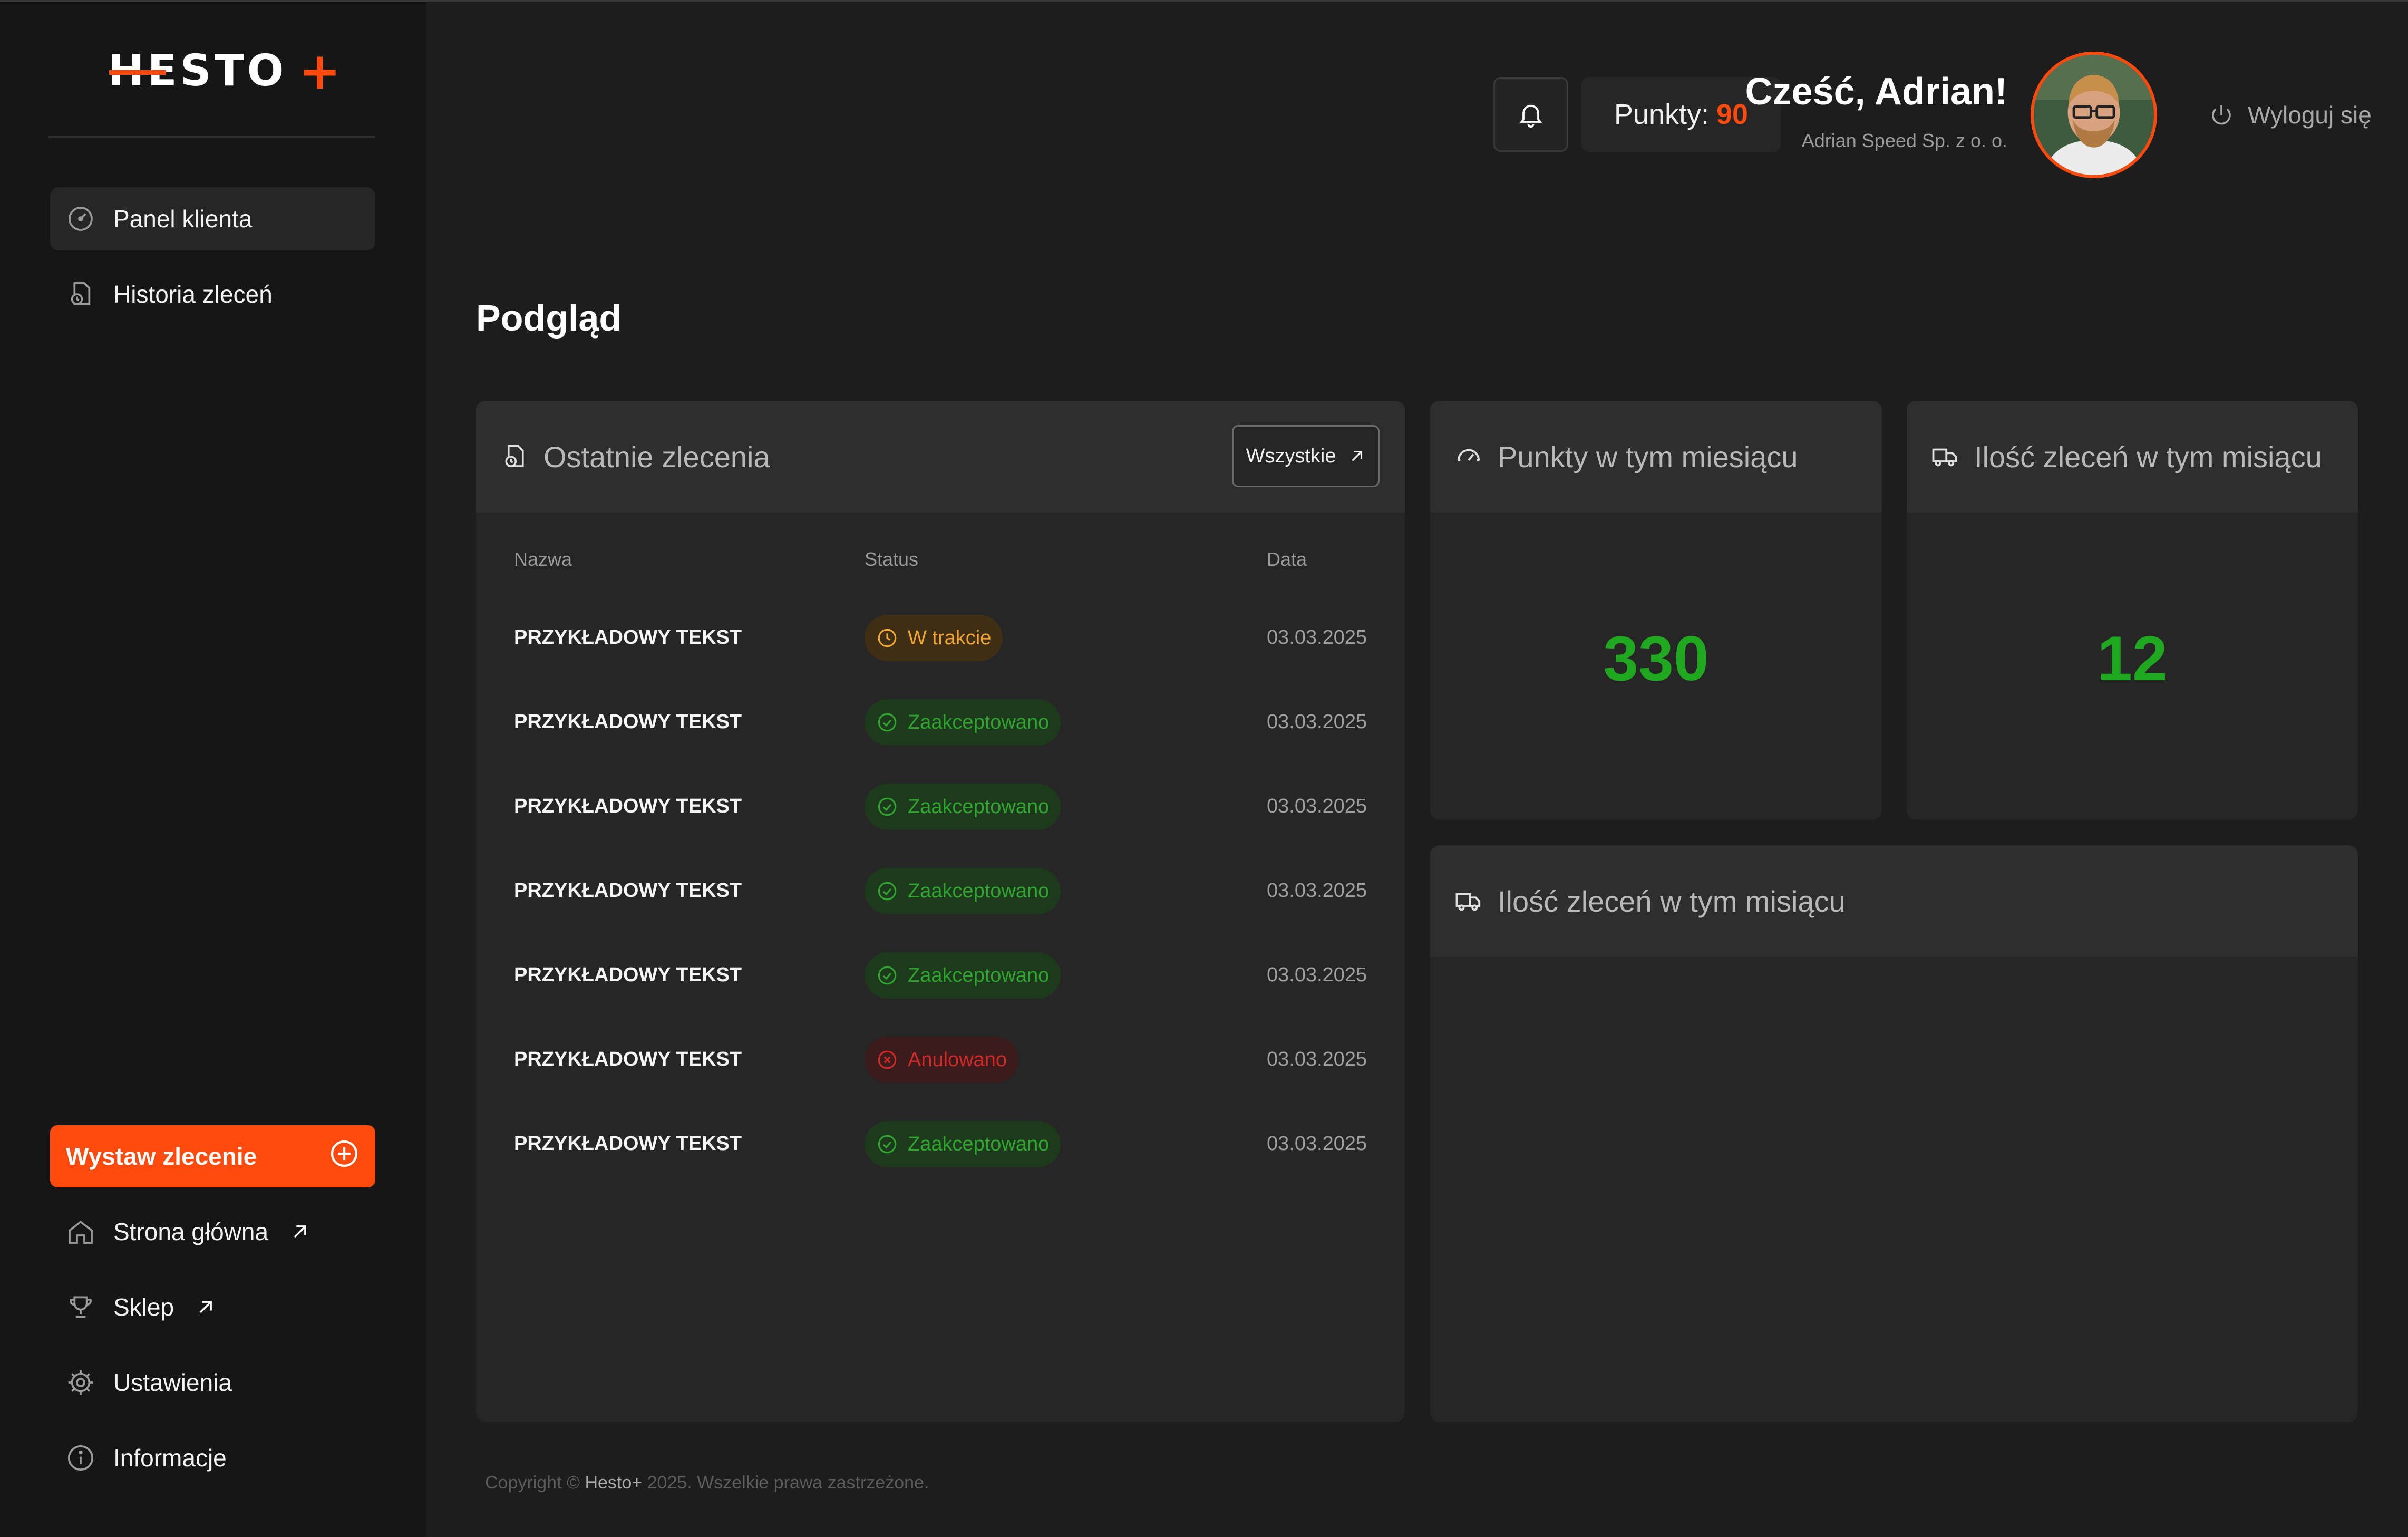 Image resolution: width=2408 pixels, height=1537 pixels. Describe the element at coordinates (344, 1156) in the screenshot. I see `plus-circle-icon` at that location.